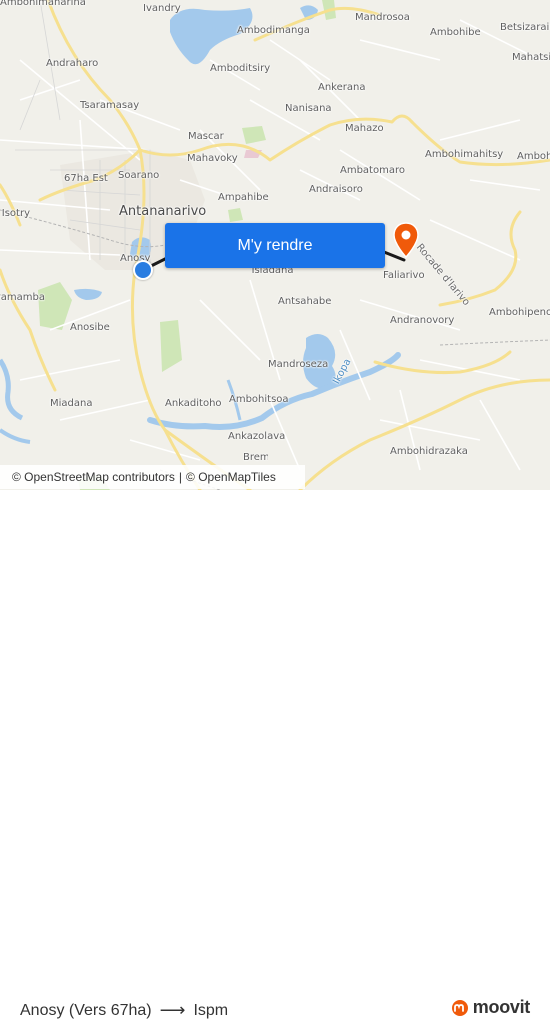 This screenshot has width=550, height=1021. I want to click on origin-marker, so click(143, 270).